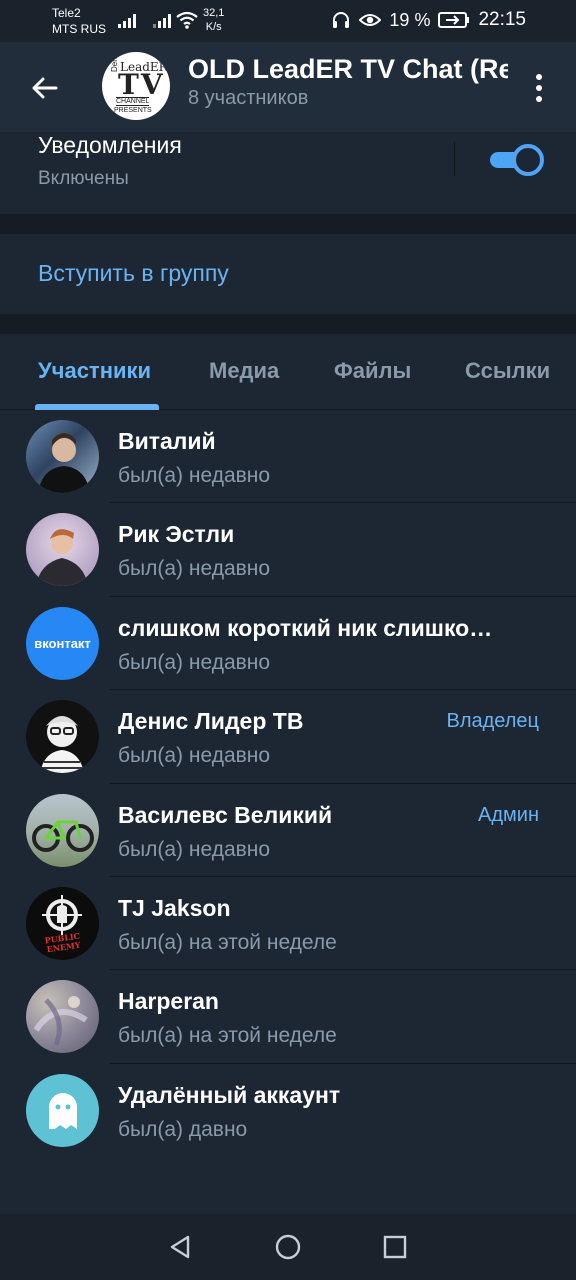  Describe the element at coordinates (502, 19) in the screenshot. I see `clock: 22:15` at that location.